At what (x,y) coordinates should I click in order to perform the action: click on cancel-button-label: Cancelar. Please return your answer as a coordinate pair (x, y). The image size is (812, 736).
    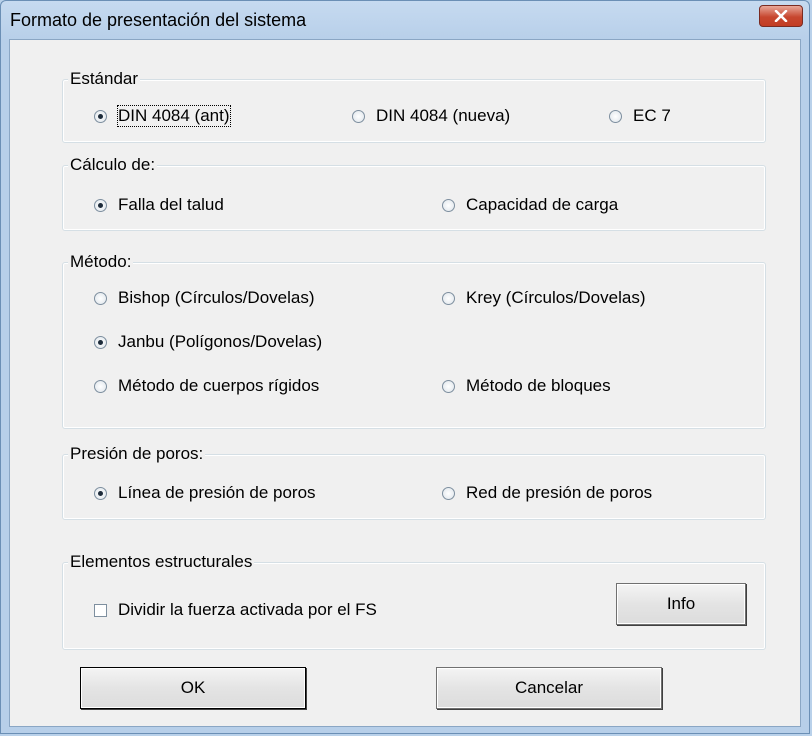
    Looking at the image, I should click on (549, 687).